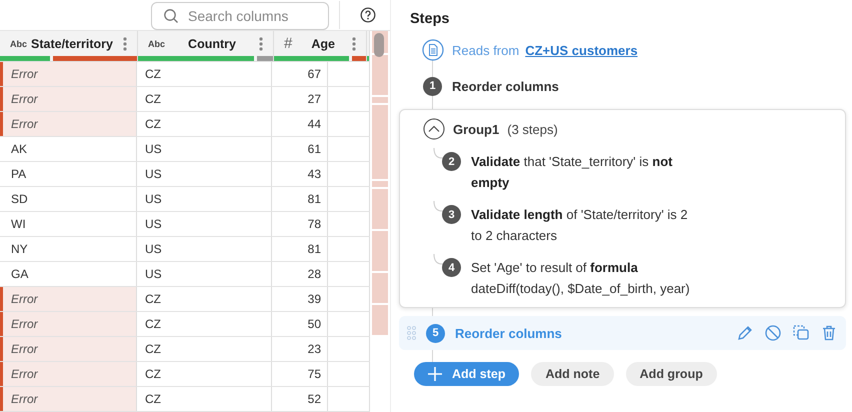  I want to click on table-cell: WI, so click(68, 224).